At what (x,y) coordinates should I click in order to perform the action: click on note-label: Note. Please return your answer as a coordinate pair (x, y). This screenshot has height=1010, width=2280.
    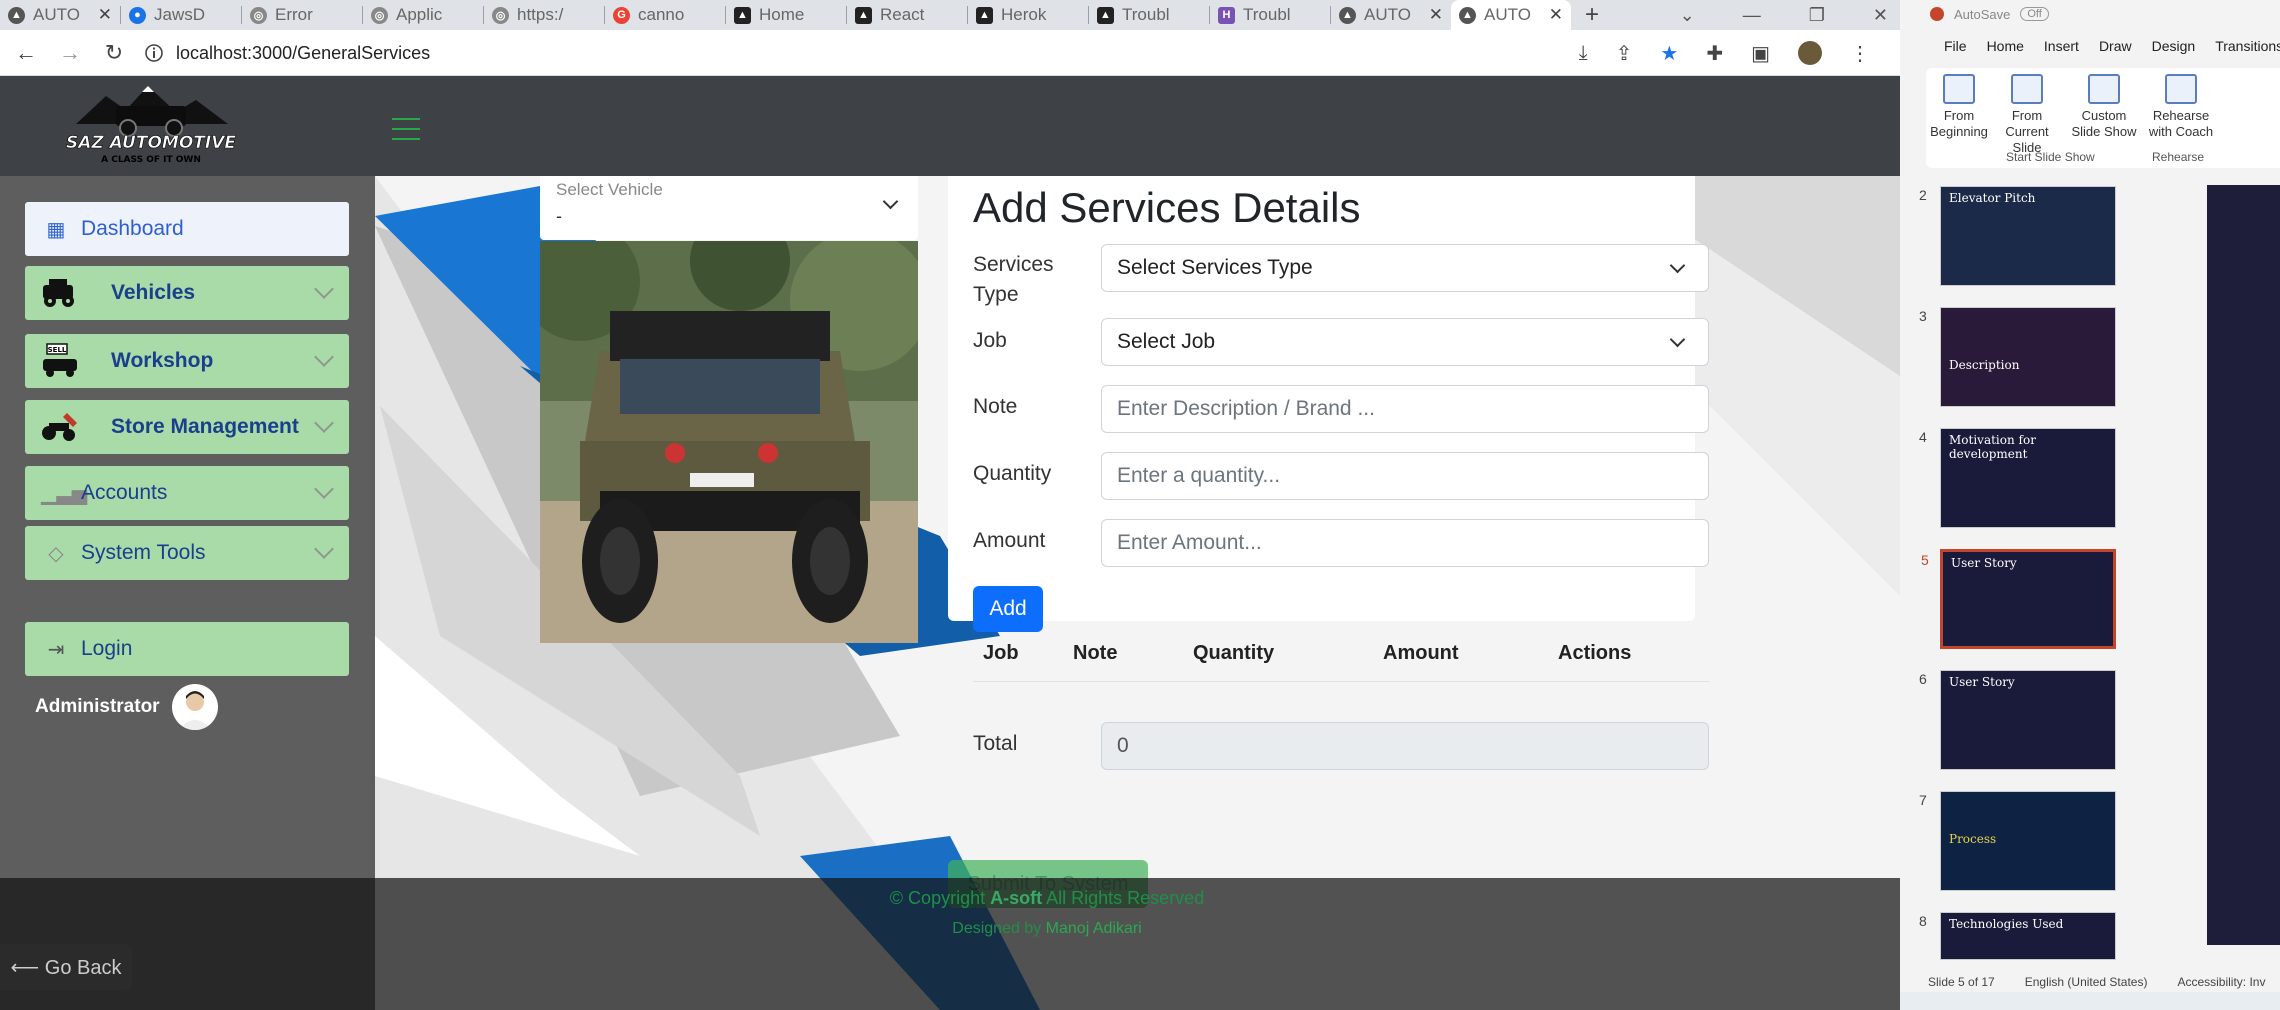
    Looking at the image, I should click on (995, 406).